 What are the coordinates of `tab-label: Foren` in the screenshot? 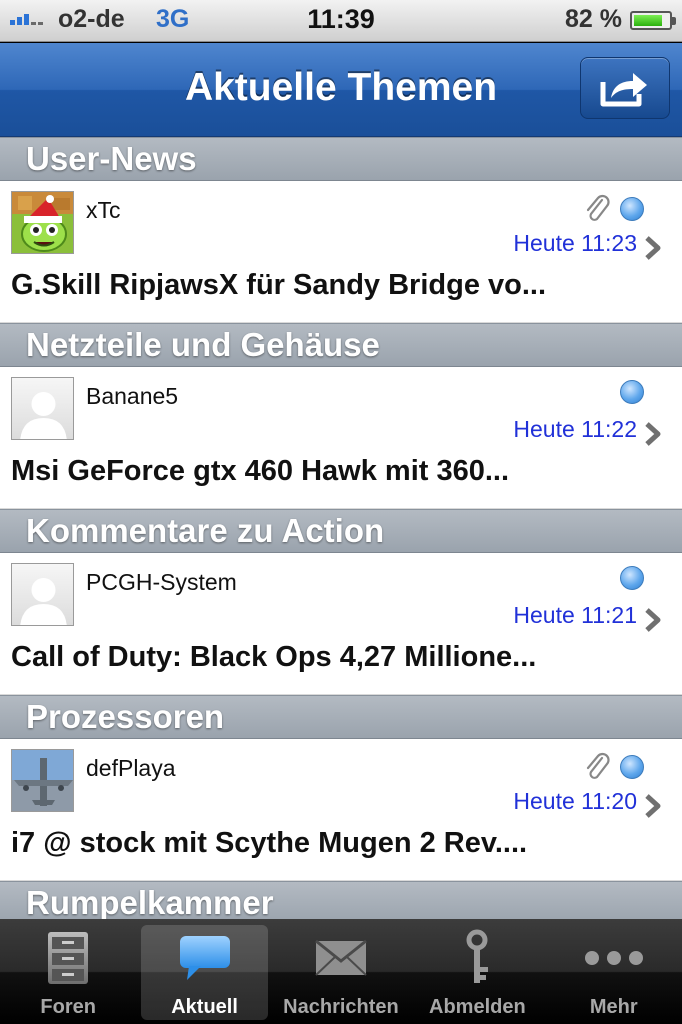 It's located at (68, 1007).